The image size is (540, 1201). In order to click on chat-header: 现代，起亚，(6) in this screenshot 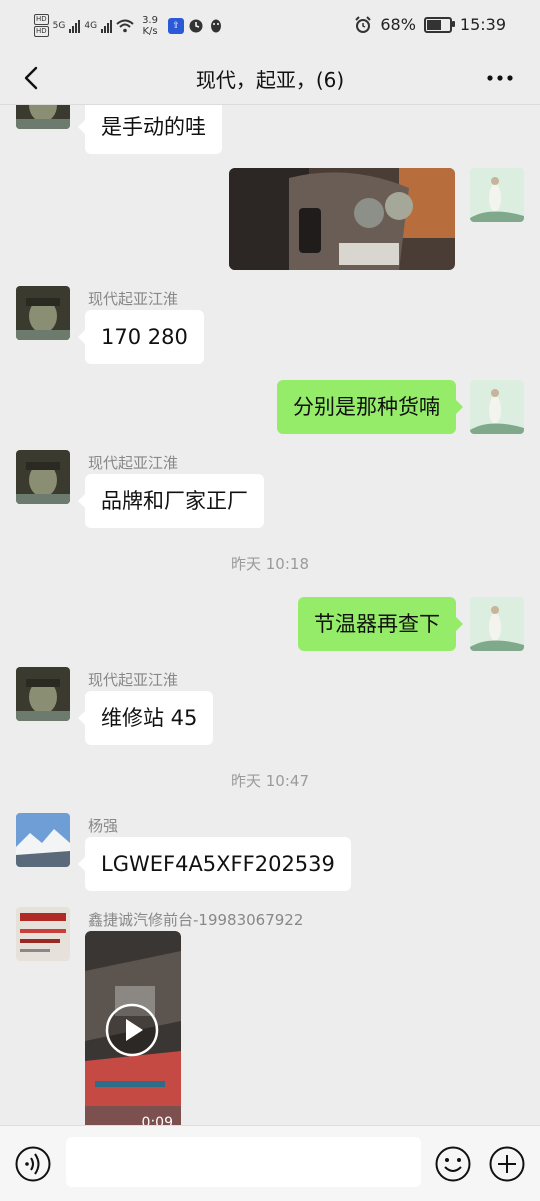, I will do `click(270, 78)`.